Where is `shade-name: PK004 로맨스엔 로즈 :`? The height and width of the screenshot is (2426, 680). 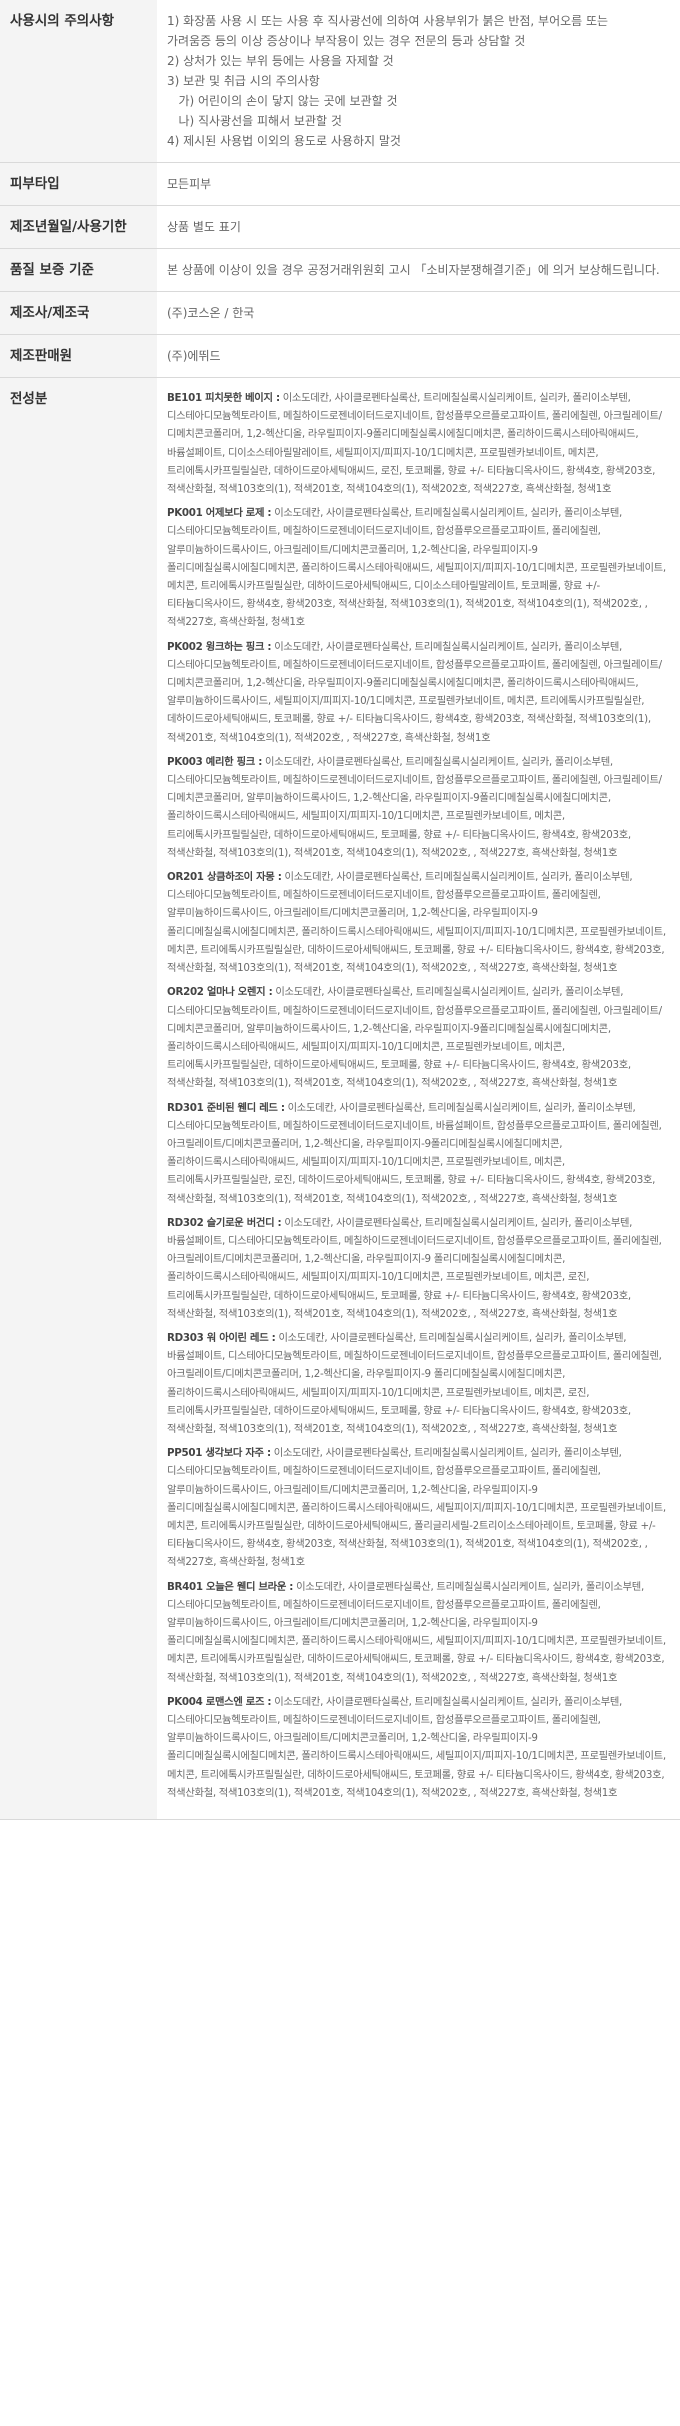
shade-name: PK004 로맨스엔 로즈 : is located at coordinates (219, 1701).